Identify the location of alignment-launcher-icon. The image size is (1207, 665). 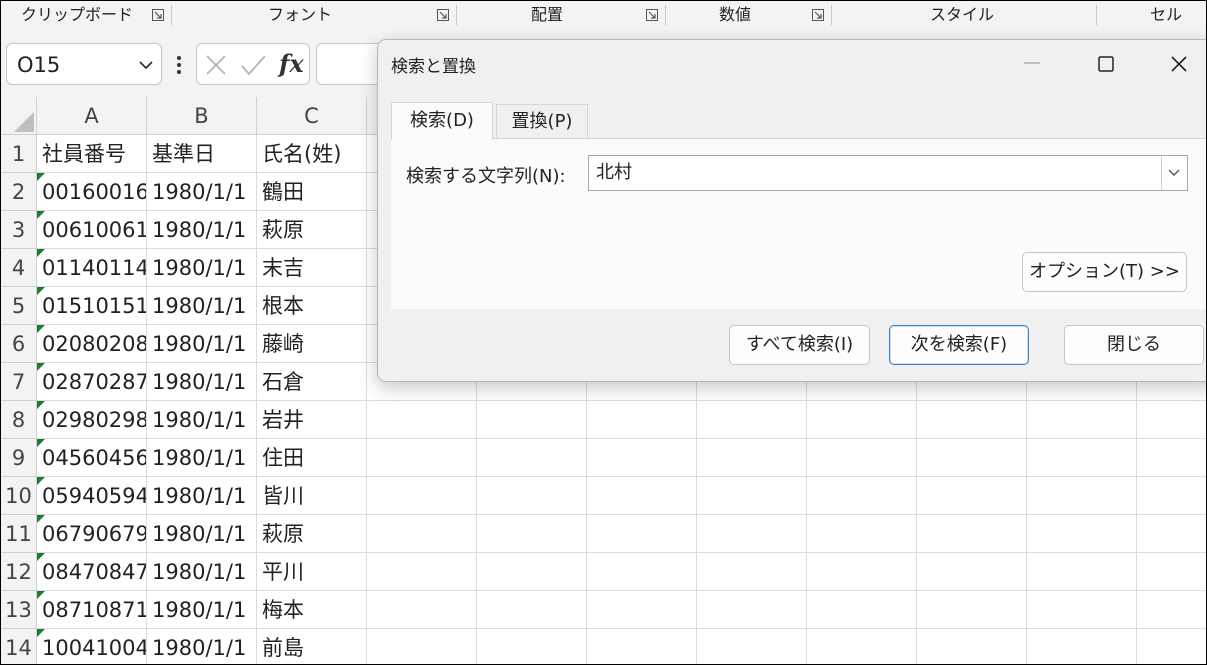
(652, 15).